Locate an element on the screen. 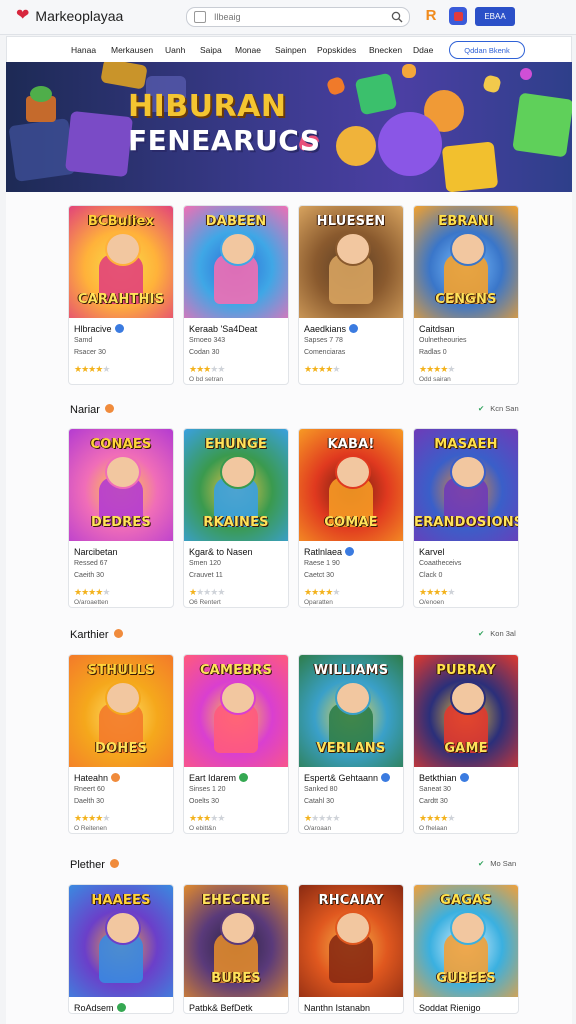 This screenshot has width=576, height=1024. game-card: GAGAS GUBEES Soddat Rienigo is located at coordinates (466, 949).